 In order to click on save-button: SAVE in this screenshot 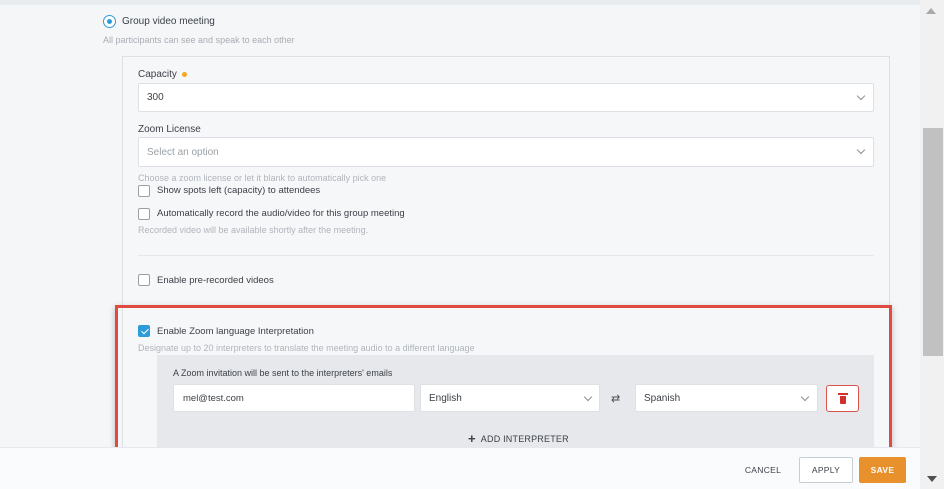, I will do `click(882, 470)`.